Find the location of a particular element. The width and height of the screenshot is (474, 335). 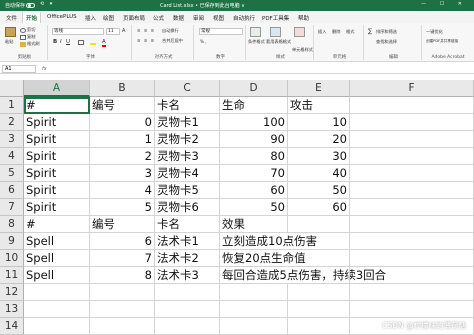

tab-file: 文件 is located at coordinates (11, 18).